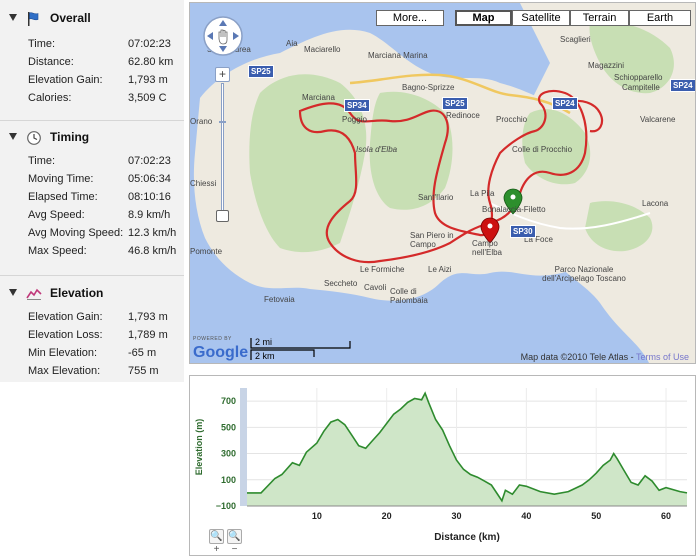  Describe the element at coordinates (432, 240) in the screenshot. I see `place-label: San Piero in Campo` at that location.